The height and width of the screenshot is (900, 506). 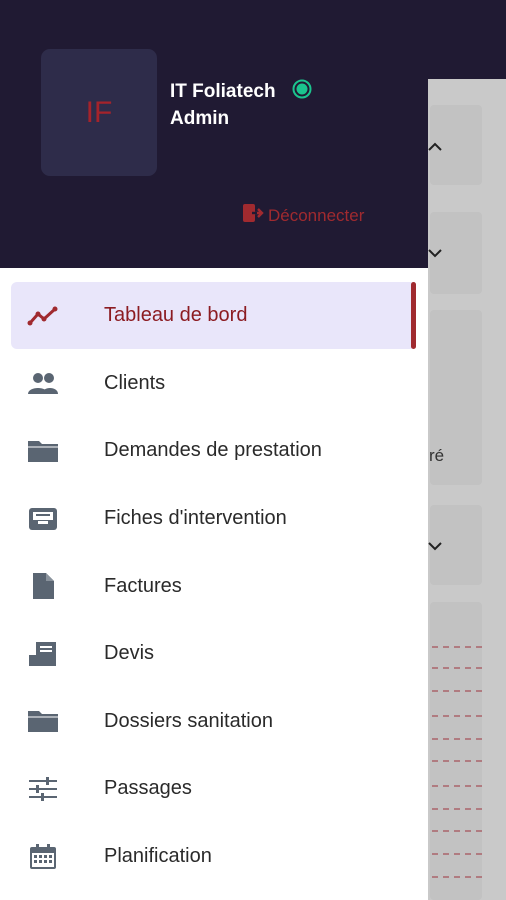 What do you see at coordinates (43, 586) in the screenshot?
I see `document-icon` at bounding box center [43, 586].